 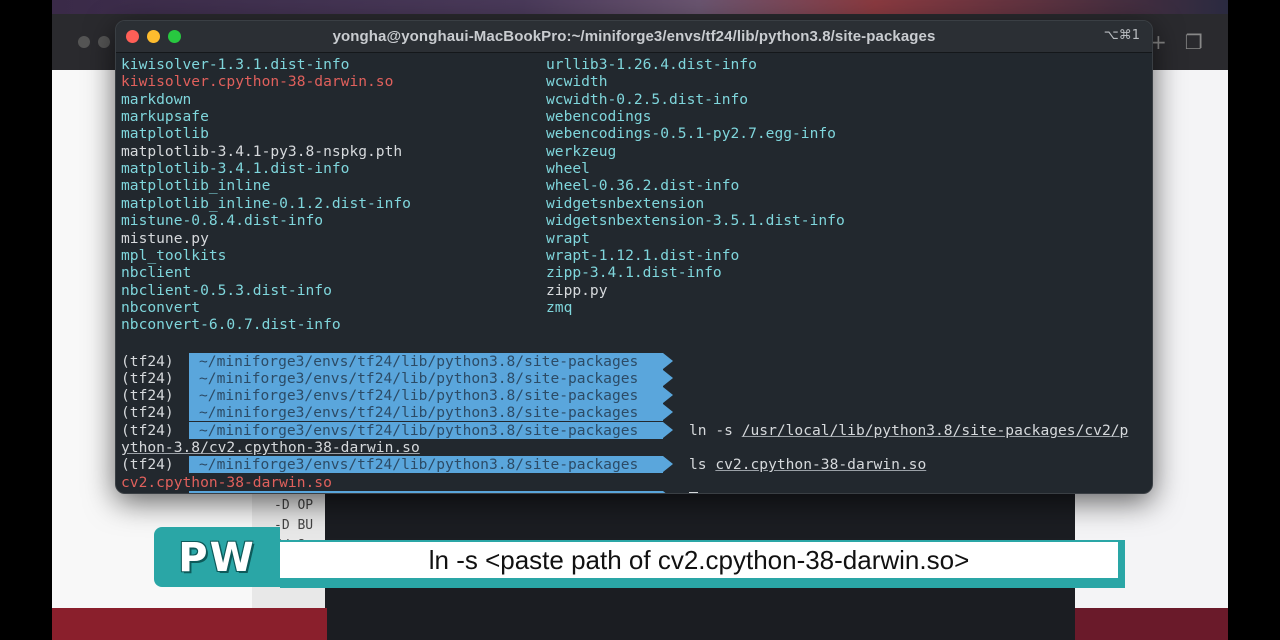 I want to click on file-entry: kiwisolver-1.3.1.dist-info, so click(x=235, y=64).